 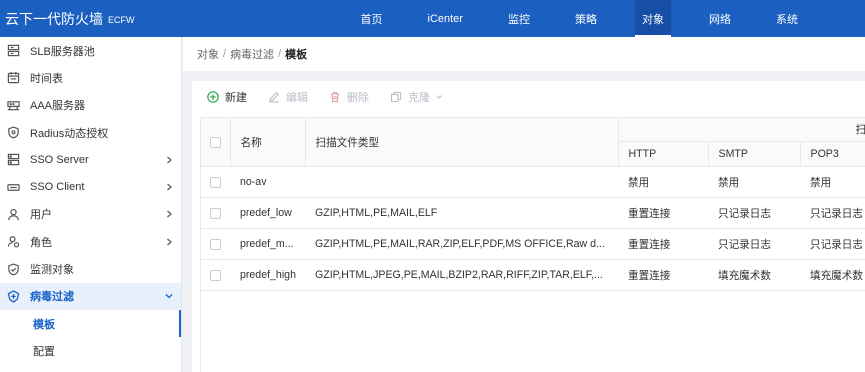 I want to click on nav-item-home: 首页, so click(x=372, y=18).